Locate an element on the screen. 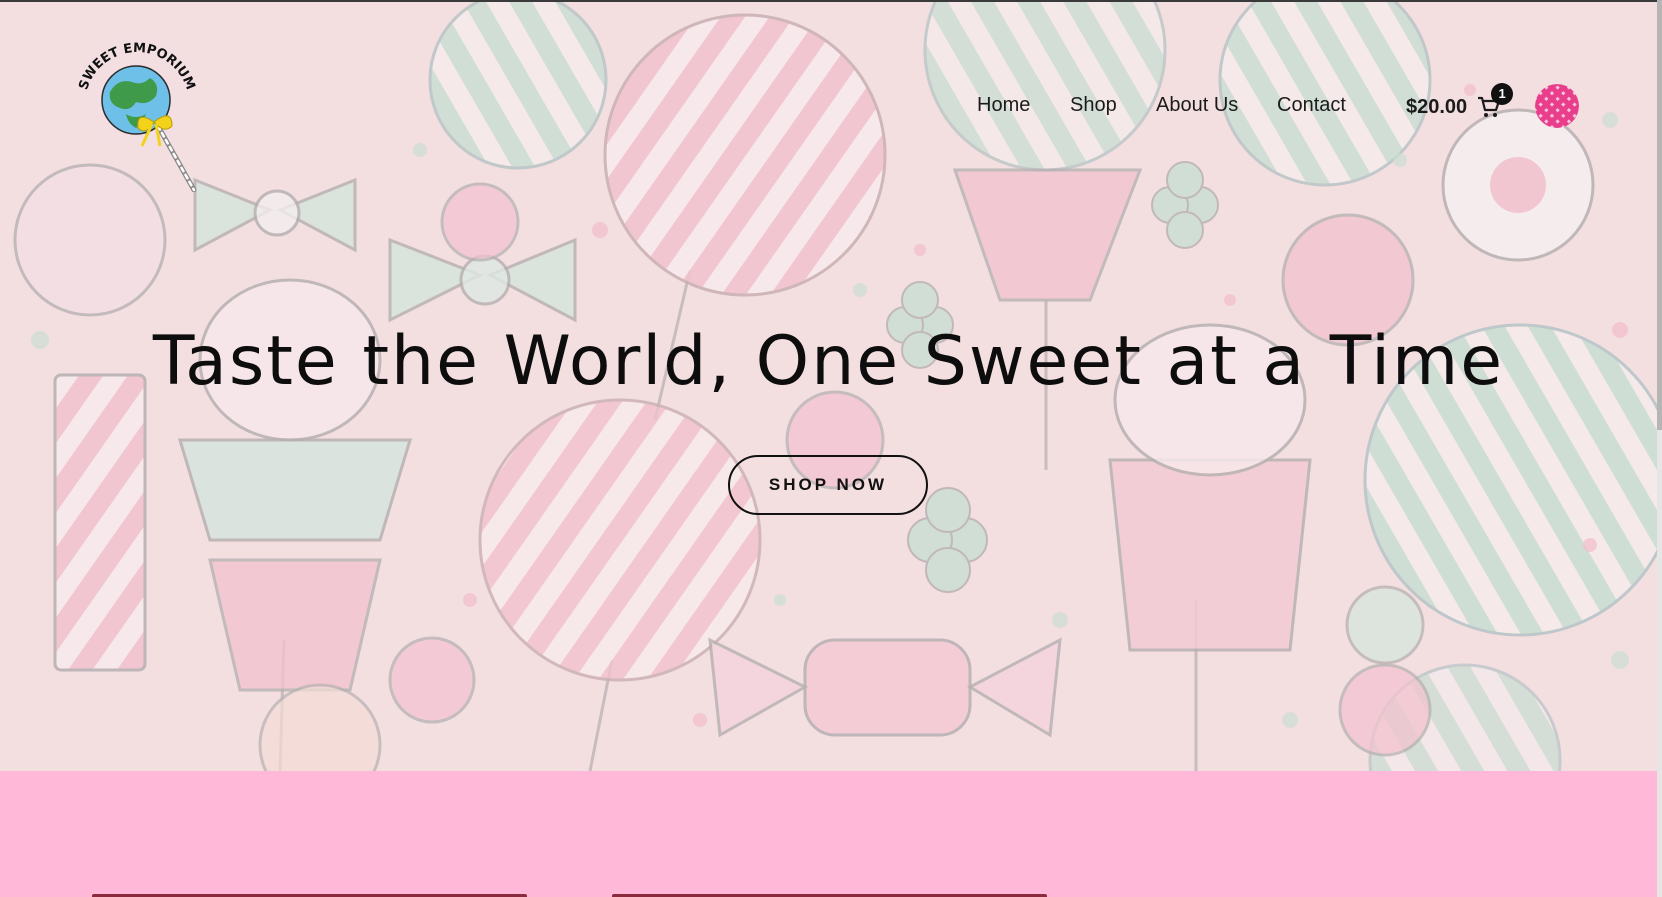 This screenshot has height=897, width=1662. cart-icon: 1 is located at coordinates (1495, 101).